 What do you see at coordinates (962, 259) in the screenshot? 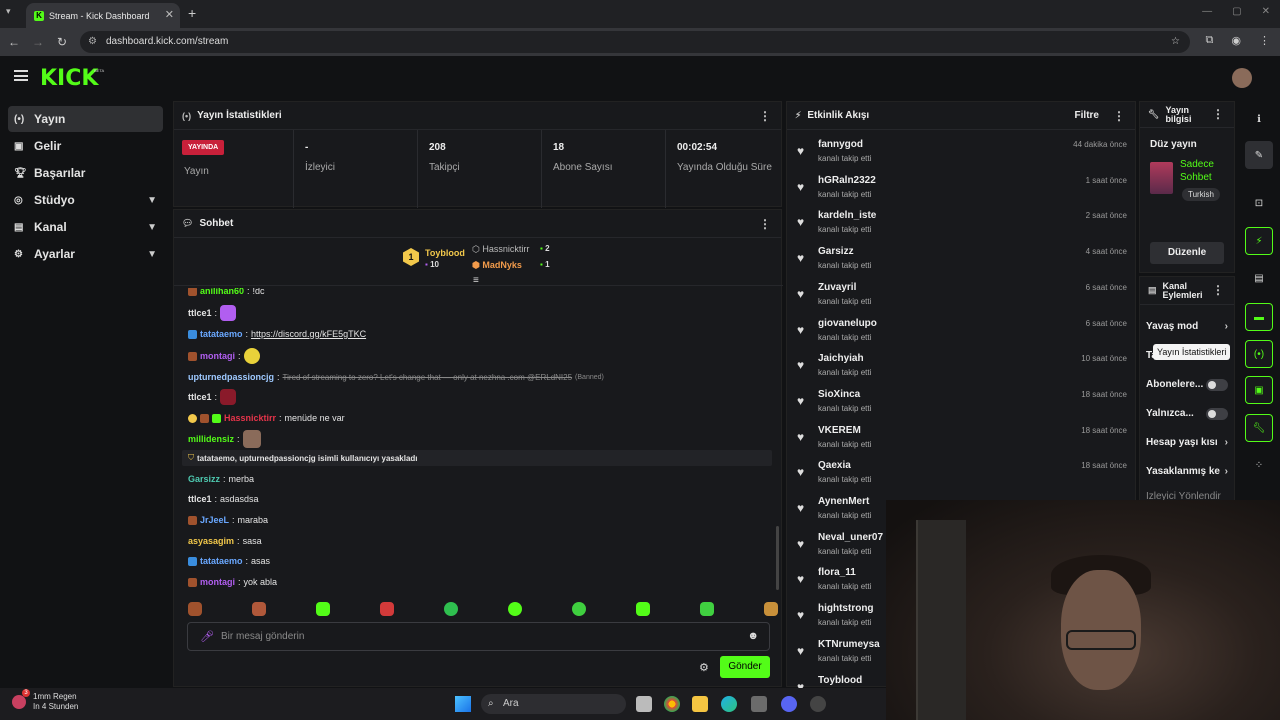
I see `activity-item: ♥ Garsizz kanalı takip etti 4 saat önce` at bounding box center [962, 259].